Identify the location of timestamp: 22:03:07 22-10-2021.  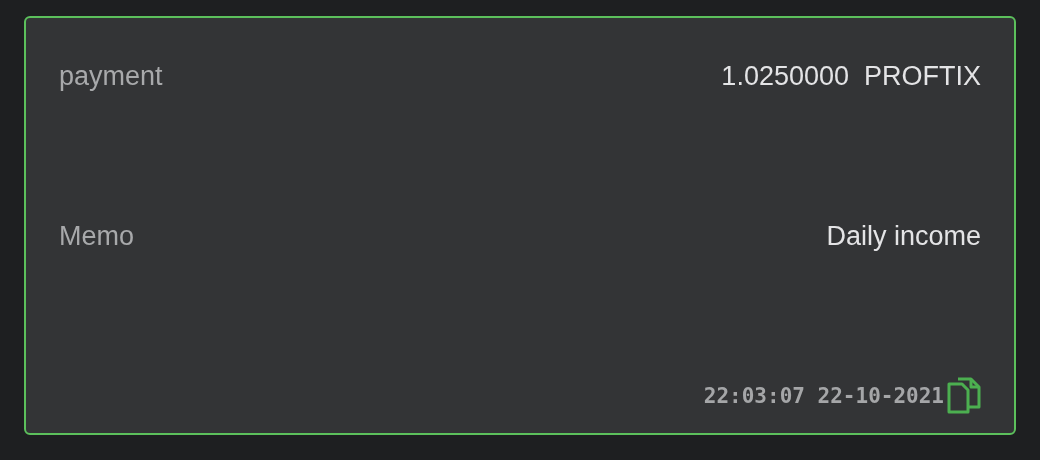
(823, 396).